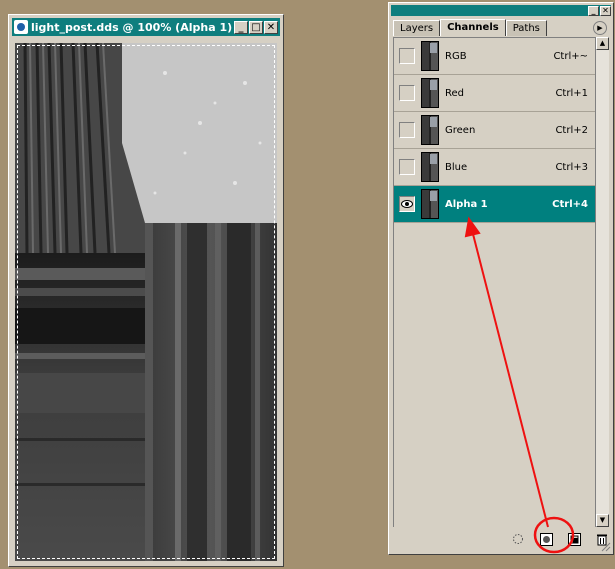  I want to click on tab-channels: Channels, so click(473, 27).